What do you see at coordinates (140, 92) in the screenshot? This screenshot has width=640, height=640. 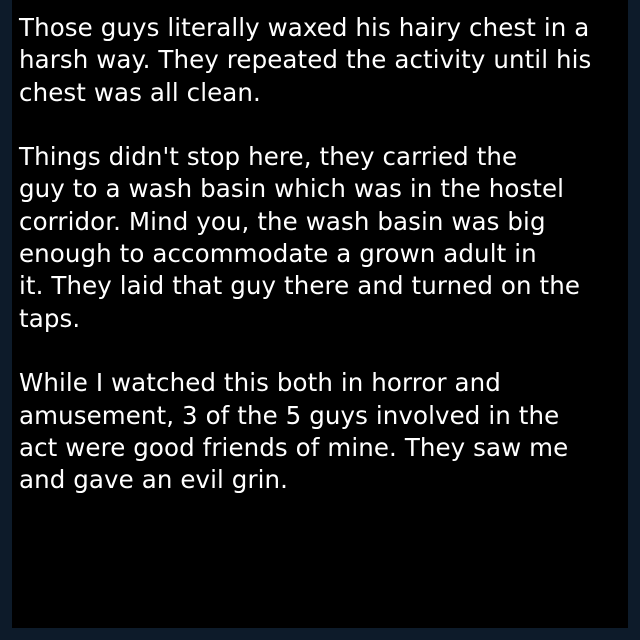 I see `text-line: chest was all clean.` at bounding box center [140, 92].